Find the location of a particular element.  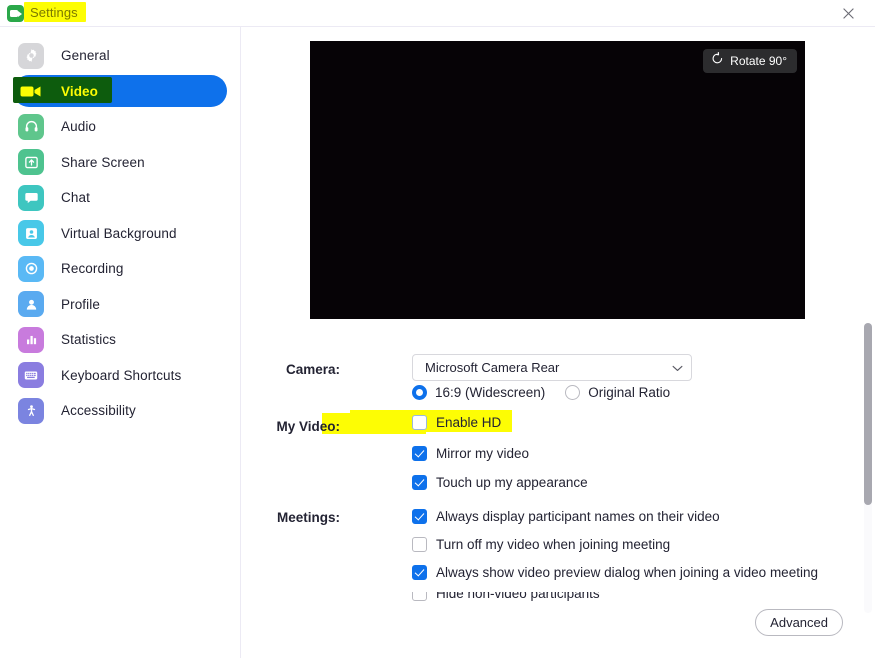

sidebar-item-audio: Audio is located at coordinates (120, 127).